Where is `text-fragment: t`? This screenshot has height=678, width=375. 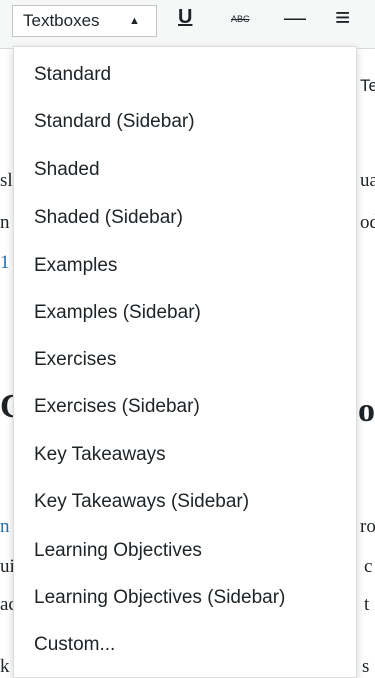
text-fragment: t is located at coordinates (367, 604).